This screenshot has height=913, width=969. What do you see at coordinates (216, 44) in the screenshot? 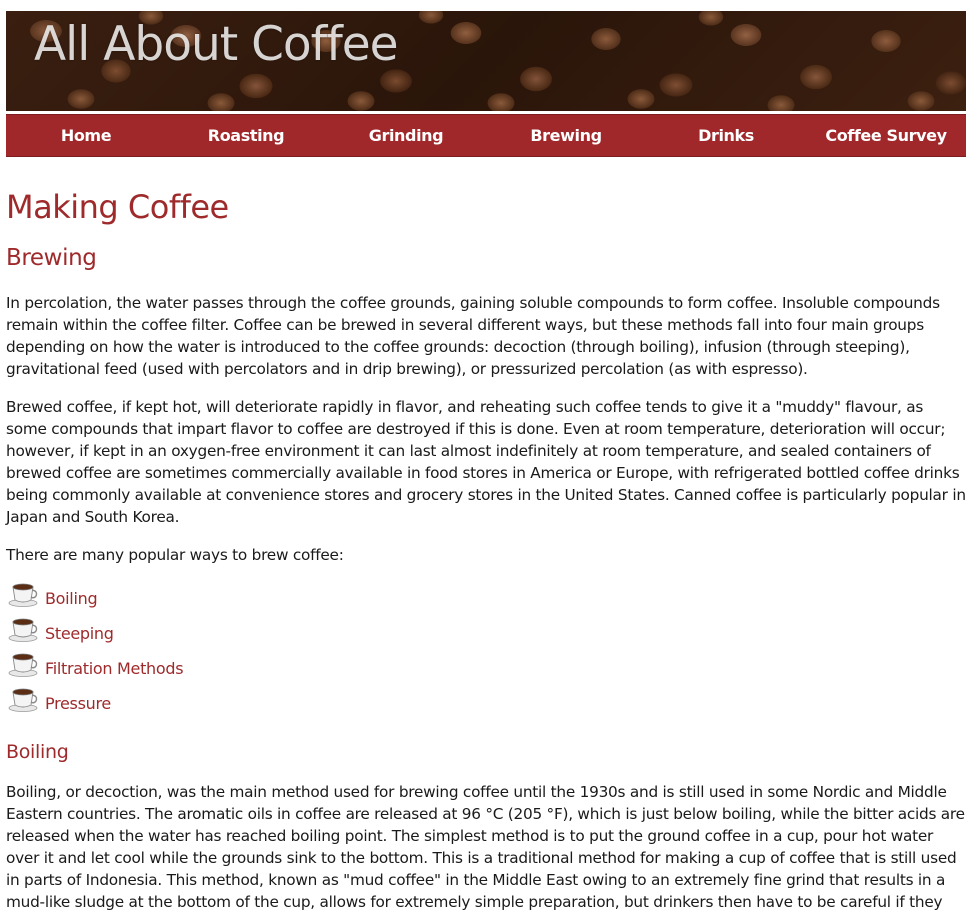
I see `site-title: All About Coffee` at bounding box center [216, 44].